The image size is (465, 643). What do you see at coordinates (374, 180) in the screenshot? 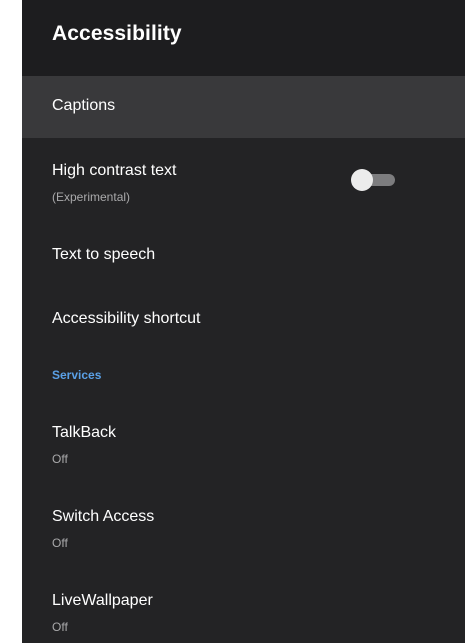
I see `high-contrast-toggle` at bounding box center [374, 180].